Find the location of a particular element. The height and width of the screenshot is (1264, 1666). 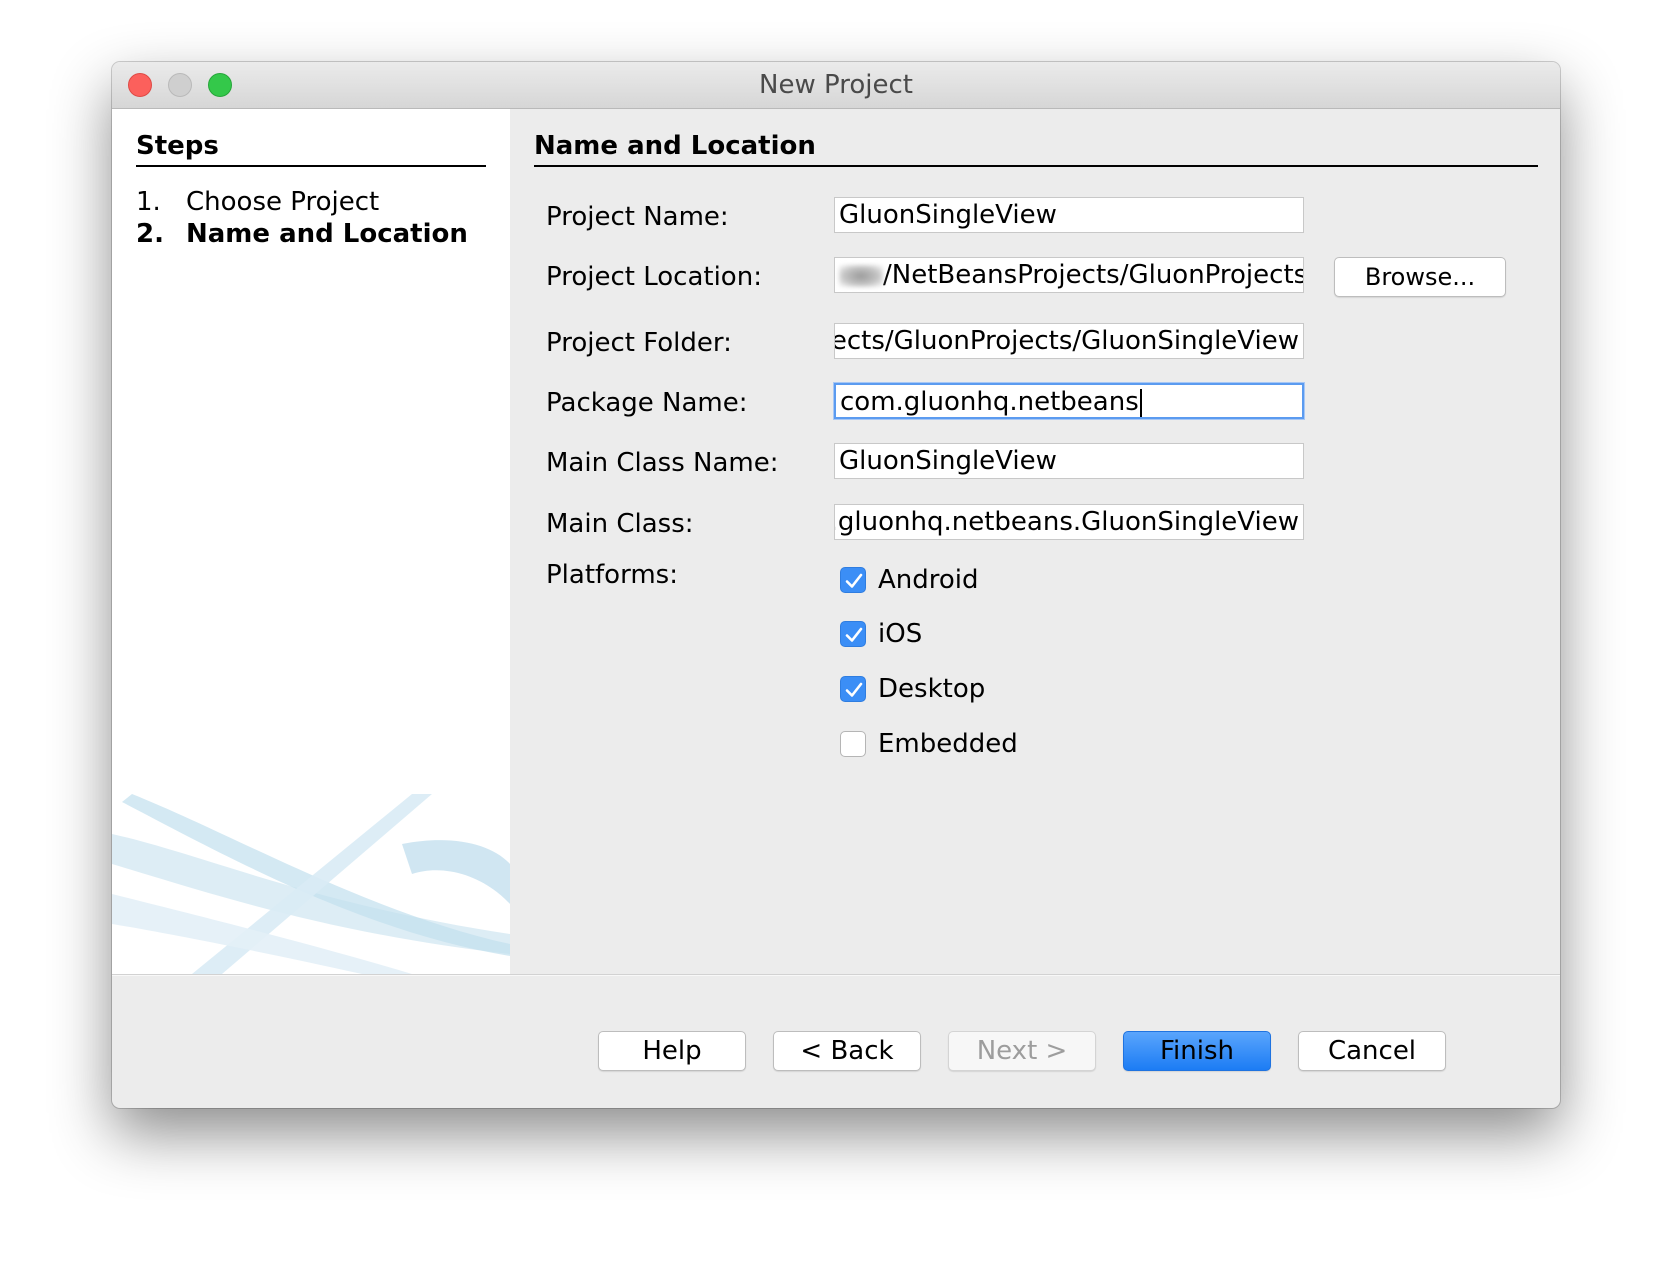

step-label: Choose Project is located at coordinates (283, 202).